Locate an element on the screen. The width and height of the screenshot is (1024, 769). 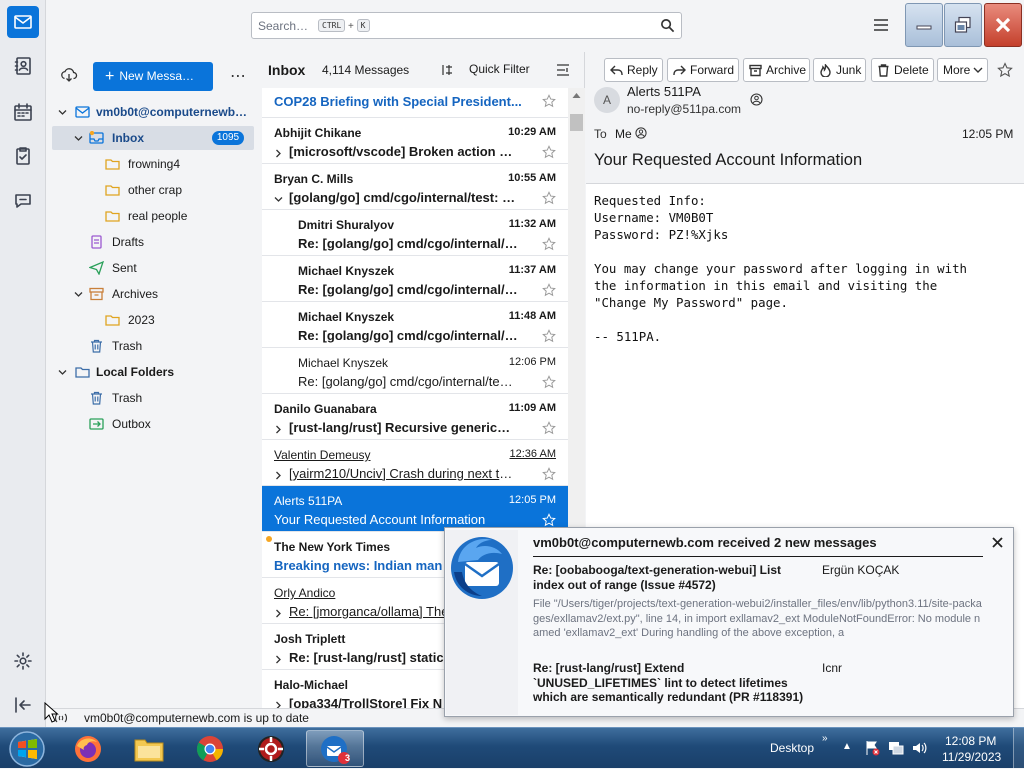
tasks-icon is located at coordinates (23, 156).